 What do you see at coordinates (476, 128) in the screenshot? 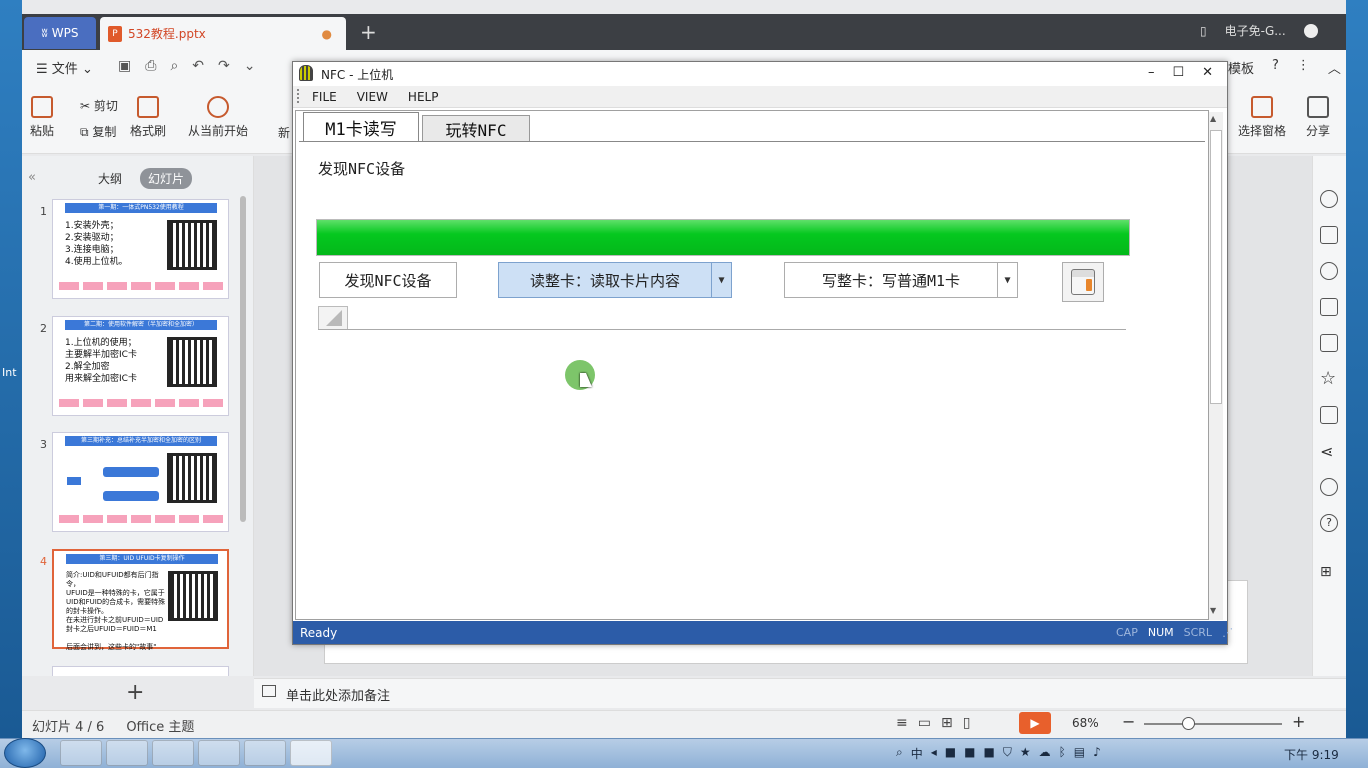
I see `tab-play-nfc: 玩转NFC` at bounding box center [476, 128].